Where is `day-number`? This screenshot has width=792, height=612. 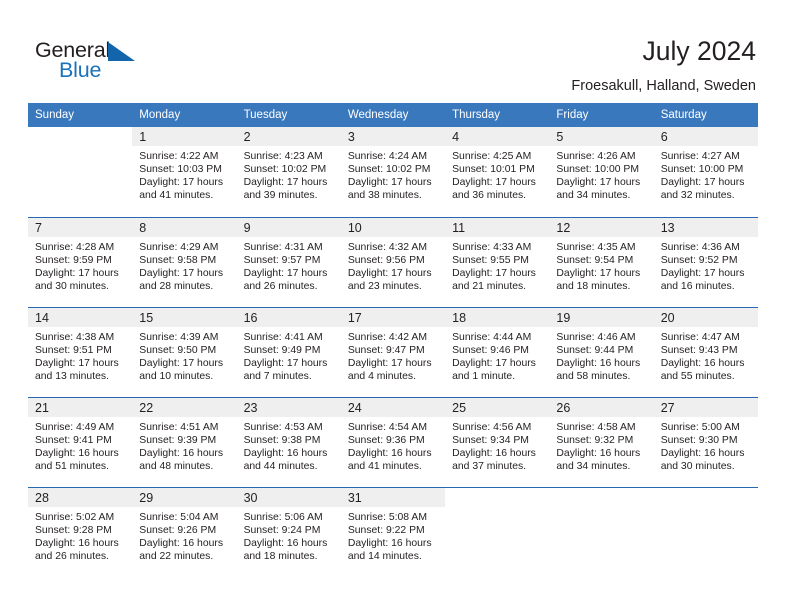
day-number is located at coordinates (497, 497).